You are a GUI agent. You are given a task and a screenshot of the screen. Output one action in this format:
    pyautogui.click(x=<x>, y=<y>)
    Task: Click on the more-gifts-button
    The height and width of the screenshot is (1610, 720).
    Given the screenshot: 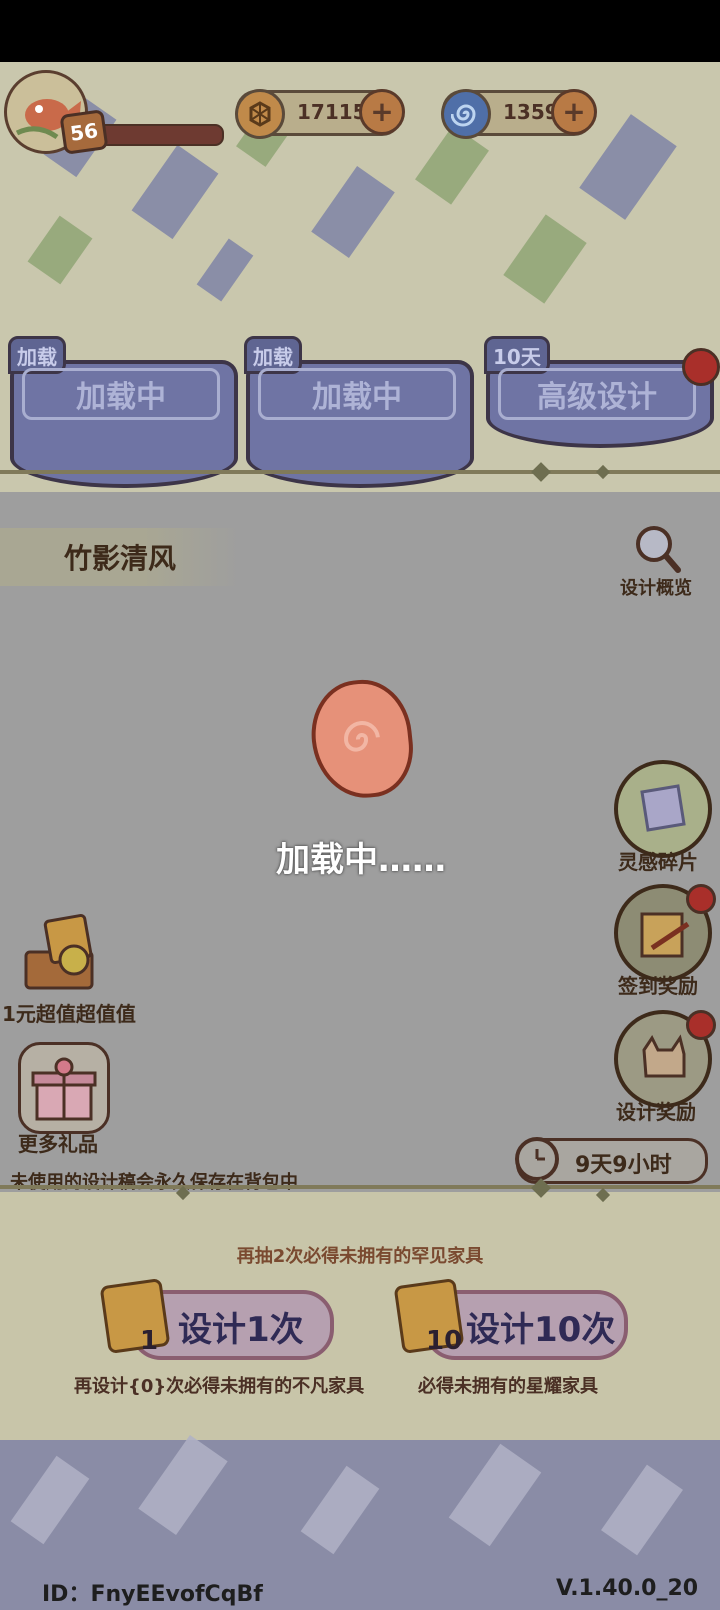 What is the action you would take?
    pyautogui.click(x=64, y=1088)
    